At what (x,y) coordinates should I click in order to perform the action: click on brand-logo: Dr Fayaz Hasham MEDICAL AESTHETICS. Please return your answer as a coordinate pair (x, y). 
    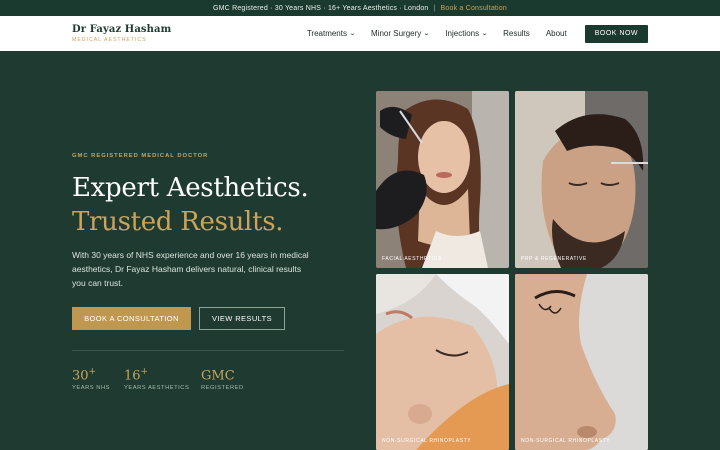
    Looking at the image, I should click on (121, 33).